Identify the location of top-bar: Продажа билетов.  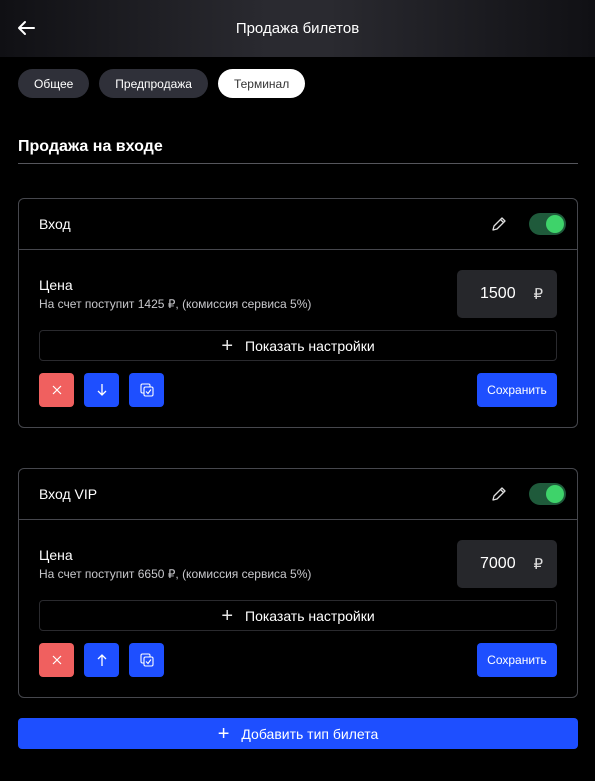
(297, 28).